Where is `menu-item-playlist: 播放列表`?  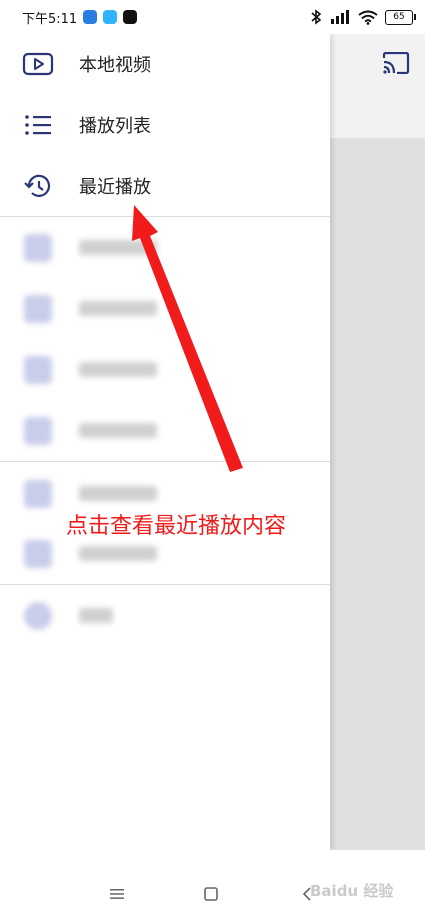 menu-item-playlist: 播放列表 is located at coordinates (165, 125).